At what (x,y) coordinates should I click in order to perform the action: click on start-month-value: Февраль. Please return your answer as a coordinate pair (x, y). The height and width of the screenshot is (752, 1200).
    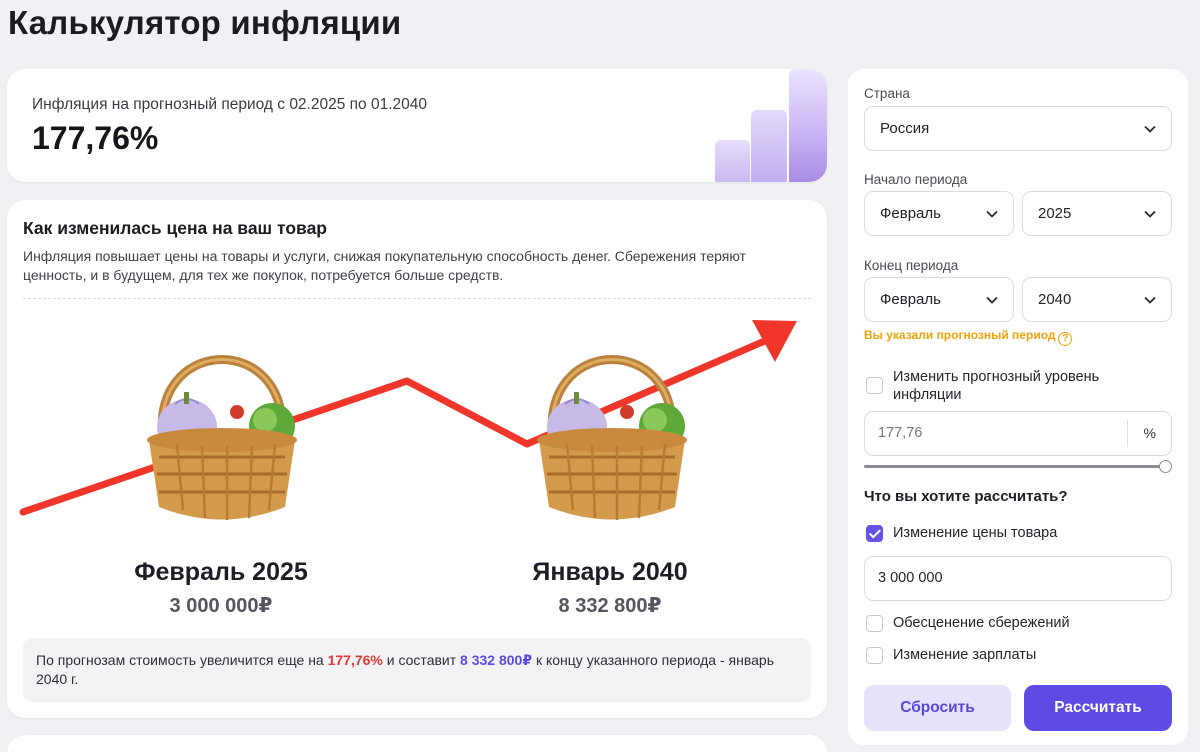
    Looking at the image, I should click on (910, 213).